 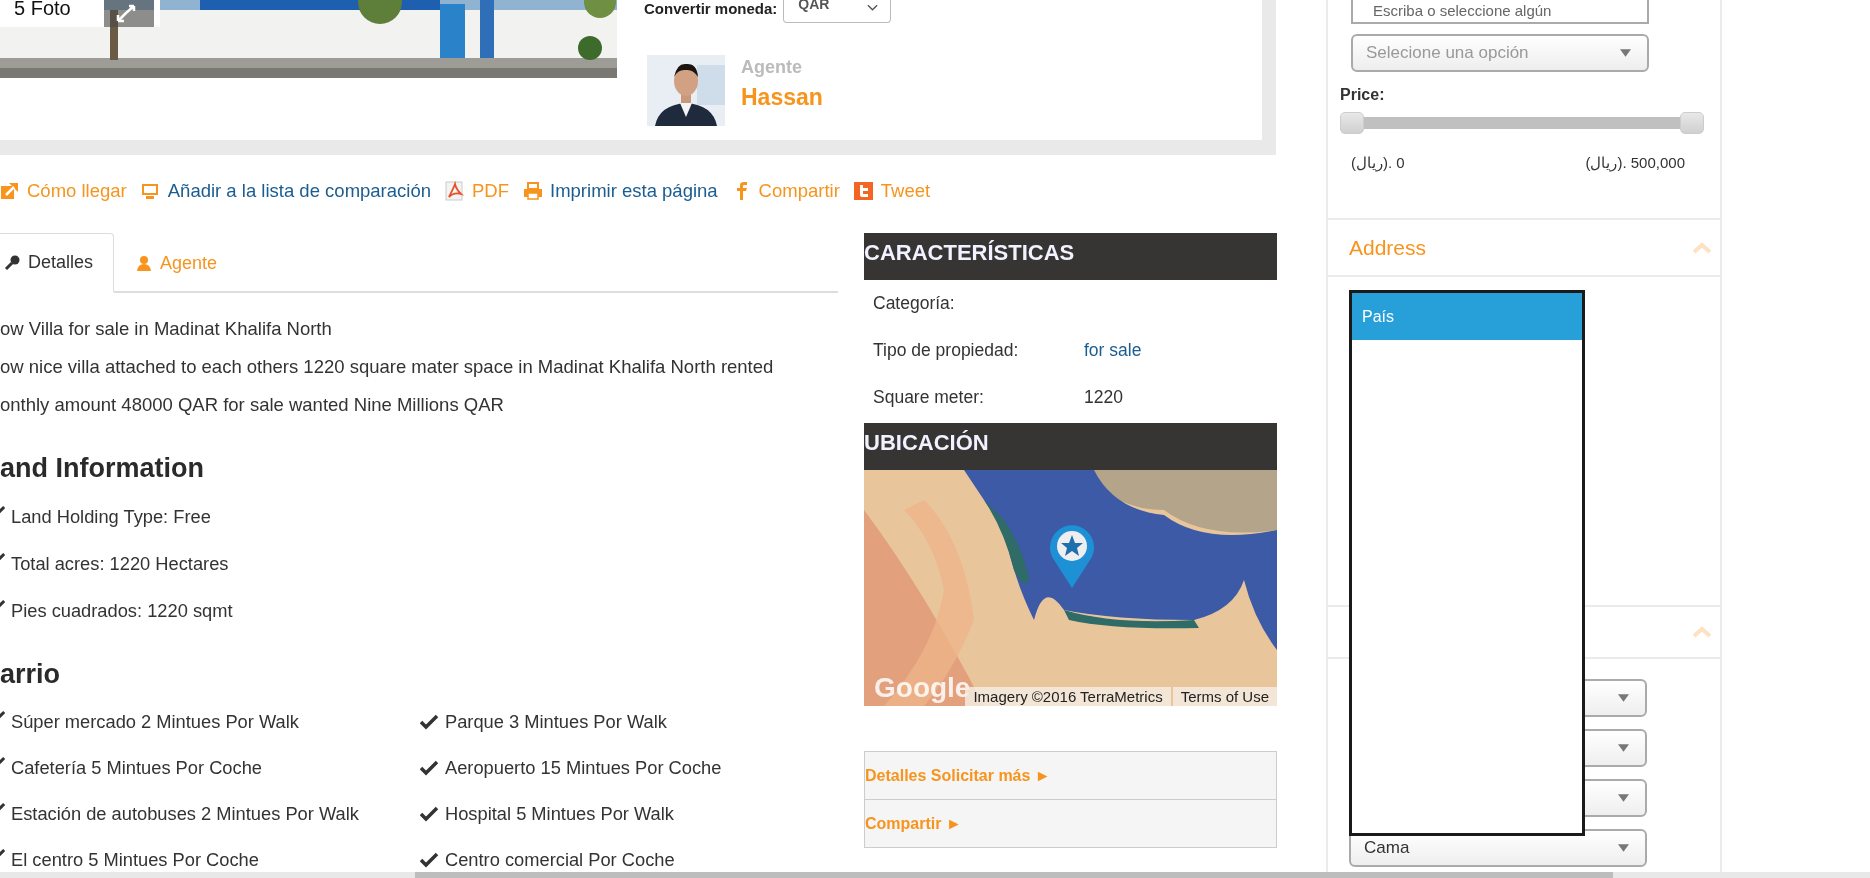 What do you see at coordinates (946, 350) in the screenshot?
I see `property-label: Tipo de propiedad:` at bounding box center [946, 350].